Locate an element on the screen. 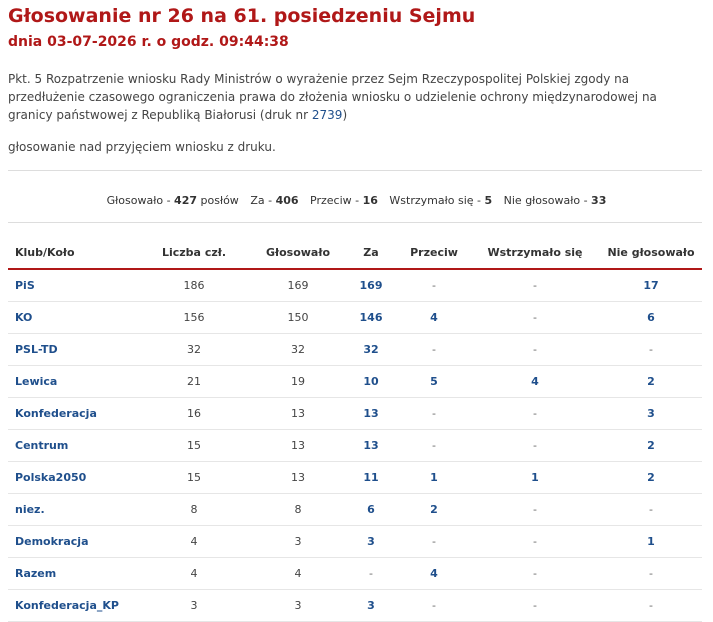 The width and height of the screenshot is (713, 622). column-header-nie-glosowalo: Nie głosowało is located at coordinates (651, 253).